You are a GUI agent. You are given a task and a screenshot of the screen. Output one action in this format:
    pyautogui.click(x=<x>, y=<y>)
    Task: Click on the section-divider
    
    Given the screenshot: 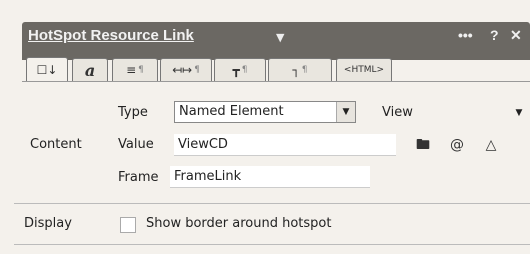 What is the action you would take?
    pyautogui.click(x=272, y=203)
    